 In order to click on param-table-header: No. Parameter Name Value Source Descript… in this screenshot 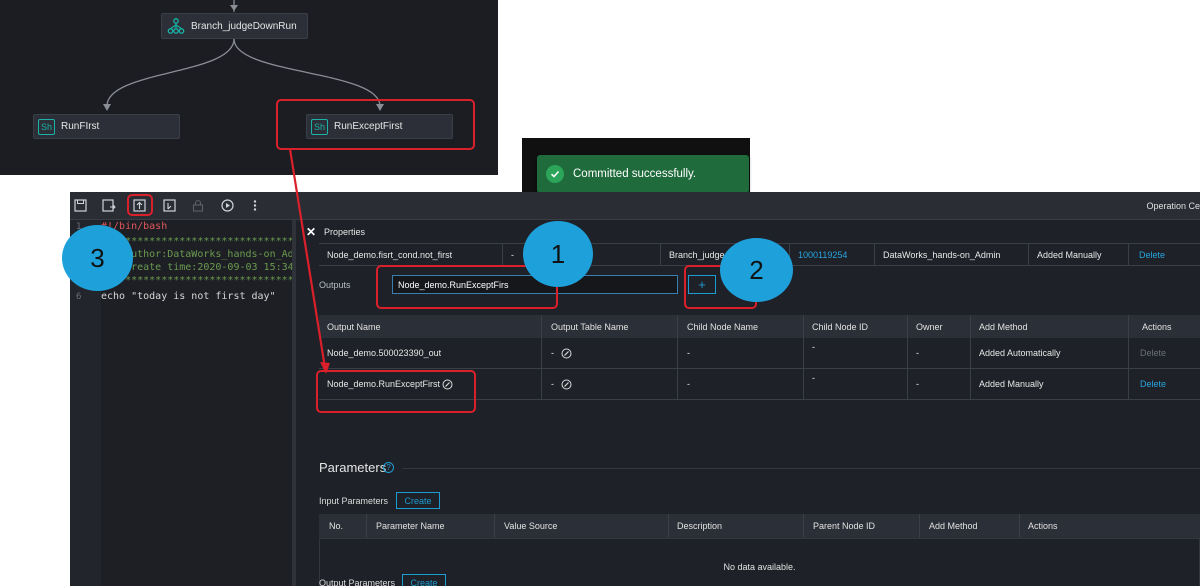, I will do `click(759, 526)`.